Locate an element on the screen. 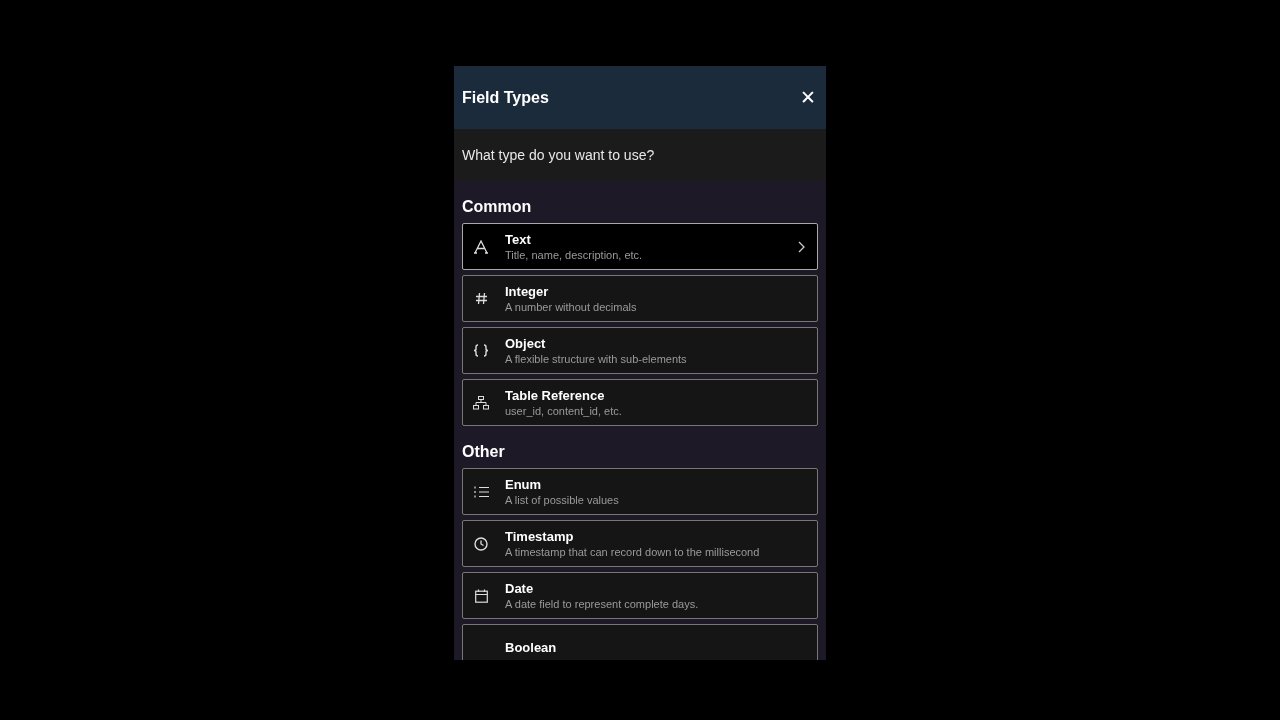 The image size is (1280, 720). dialog-title: Field Types is located at coordinates (505, 97).